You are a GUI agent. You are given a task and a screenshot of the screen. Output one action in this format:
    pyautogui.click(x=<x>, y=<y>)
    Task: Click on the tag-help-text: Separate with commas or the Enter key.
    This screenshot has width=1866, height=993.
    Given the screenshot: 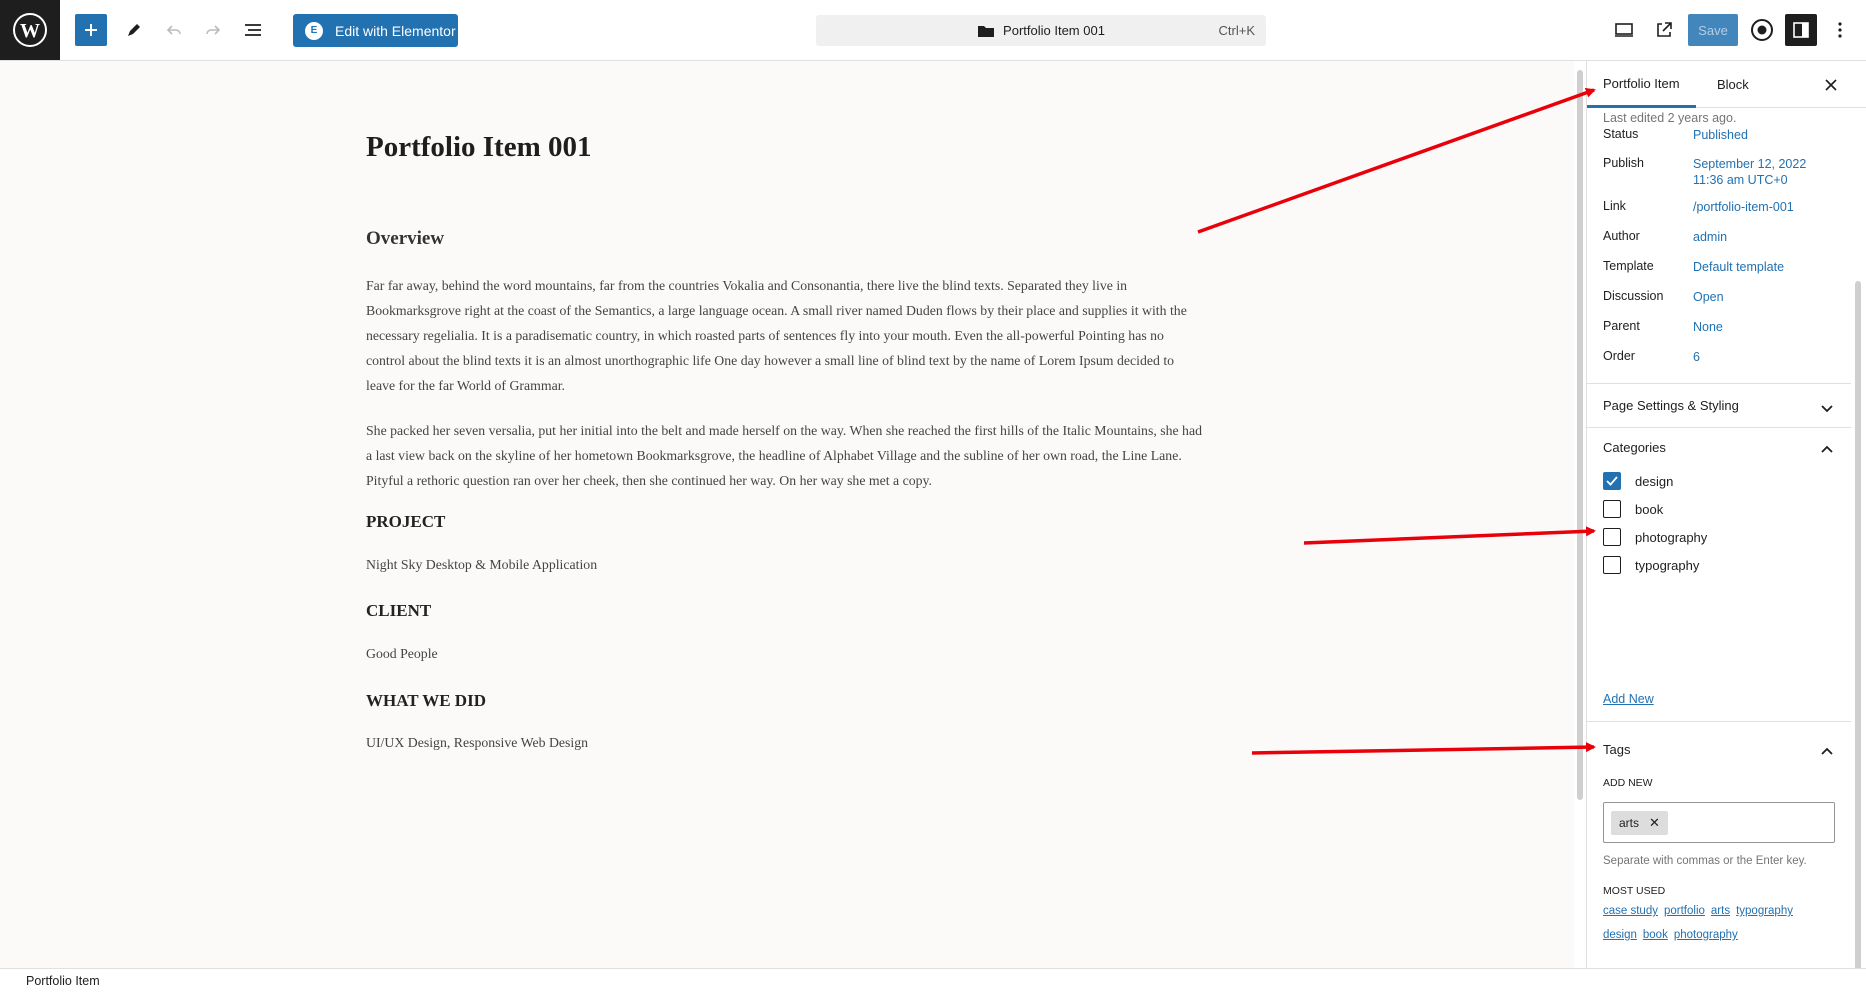 What is the action you would take?
    pyautogui.click(x=1705, y=861)
    